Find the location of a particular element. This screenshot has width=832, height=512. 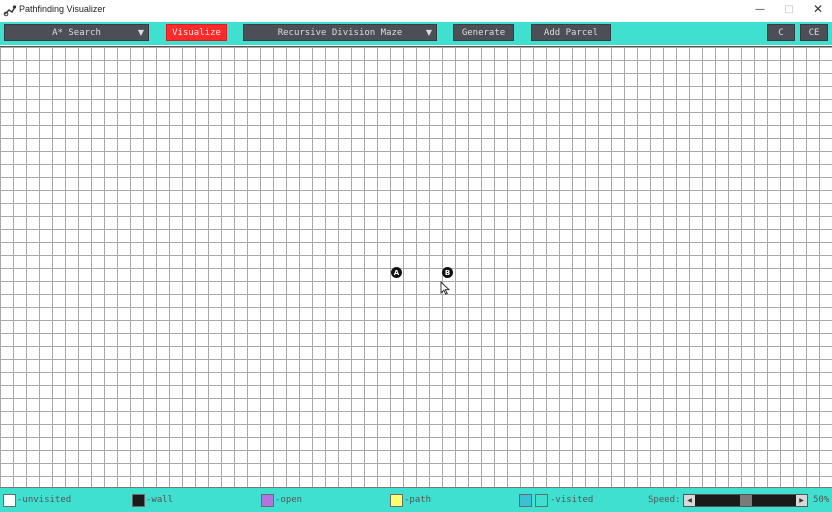

close-button: ✕ is located at coordinates (818, 9).